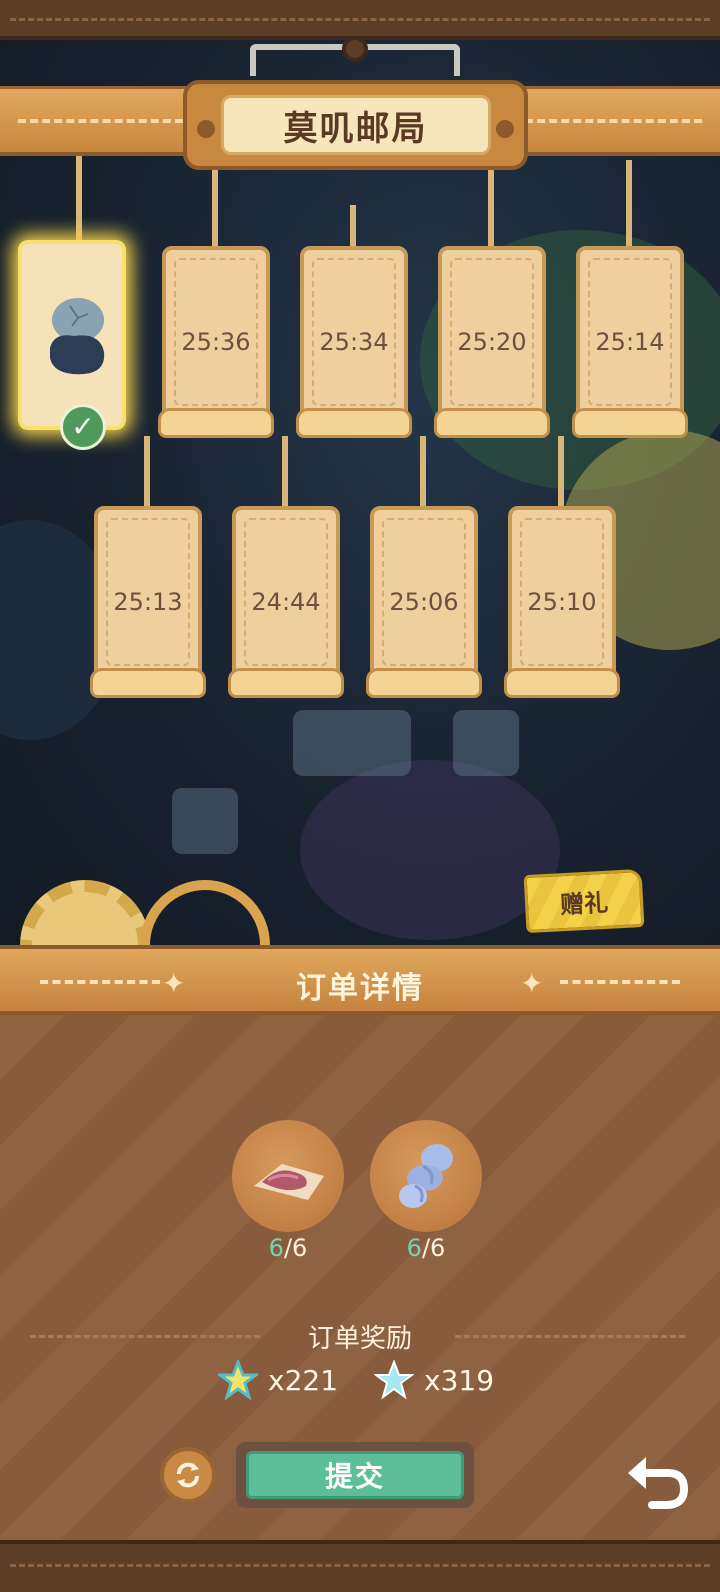  I want to click on check-icon: ✓, so click(83, 427).